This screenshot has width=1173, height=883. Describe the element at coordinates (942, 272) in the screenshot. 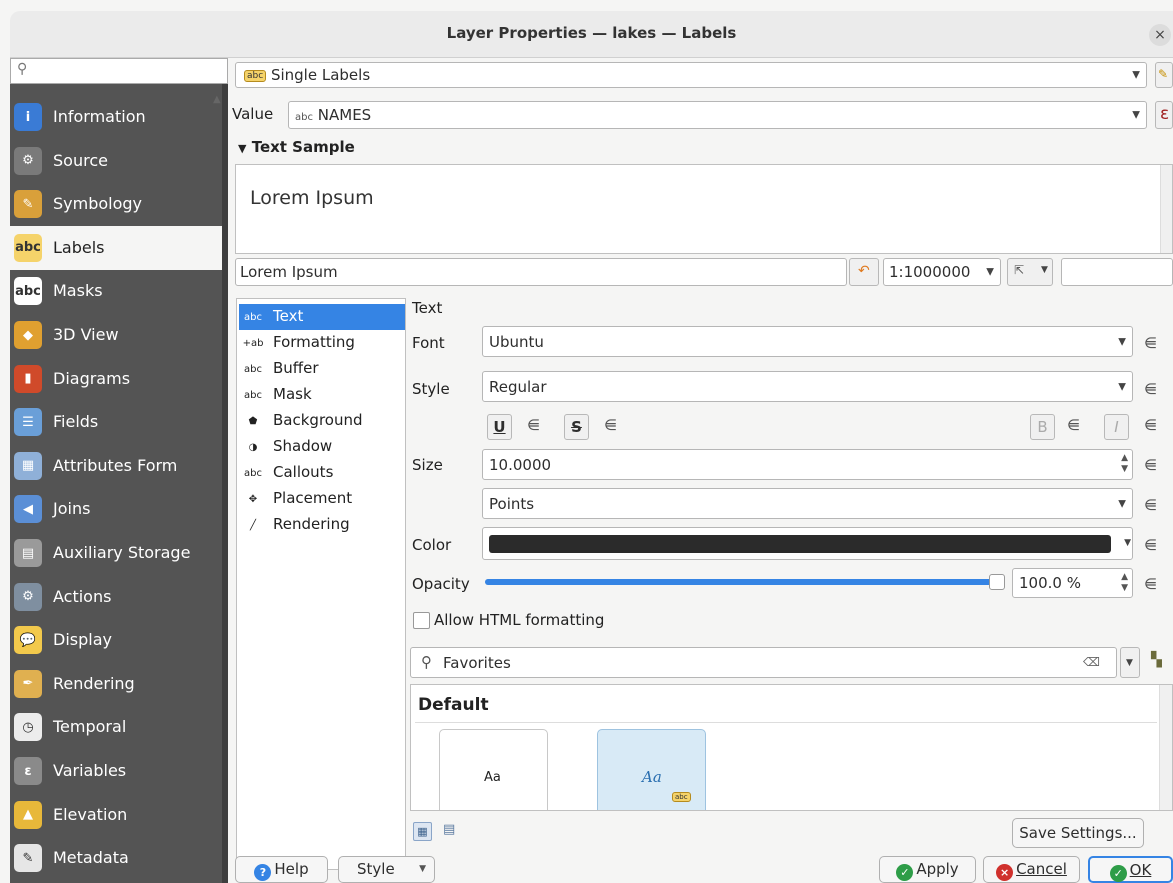

I see `scale-combo: 1:1000000 ▼` at that location.